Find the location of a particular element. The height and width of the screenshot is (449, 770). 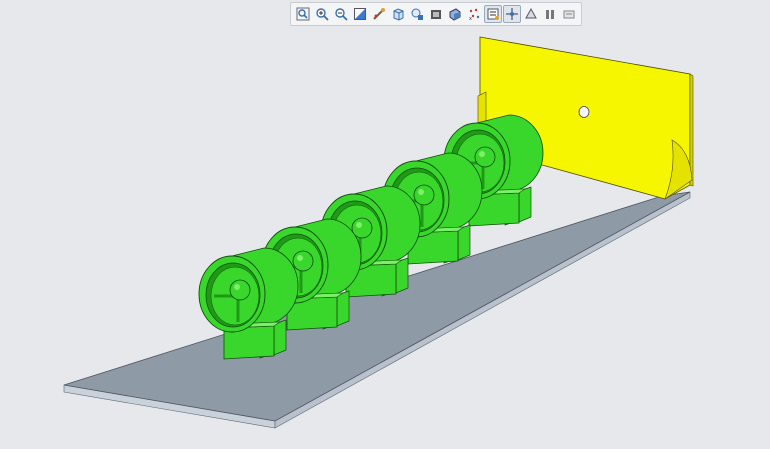

view-manager-button is located at coordinates (436, 14).